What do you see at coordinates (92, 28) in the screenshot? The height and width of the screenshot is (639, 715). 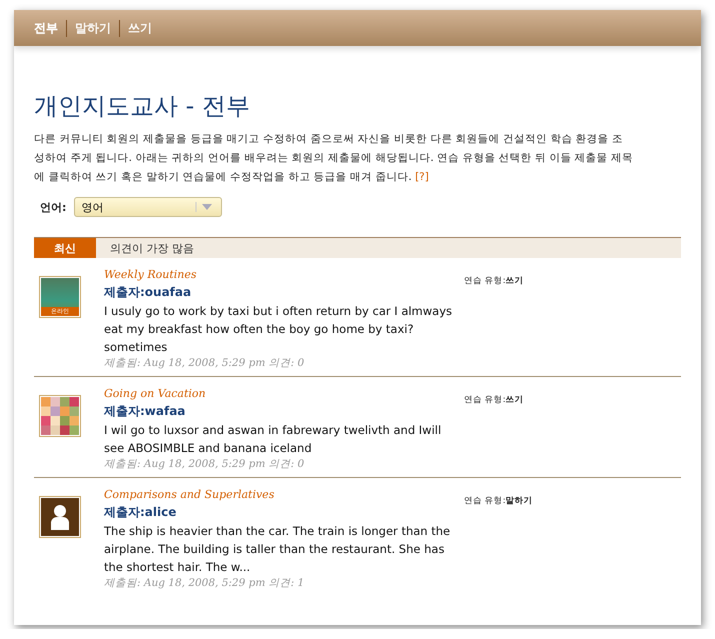 I see `nav-link: 말하기` at bounding box center [92, 28].